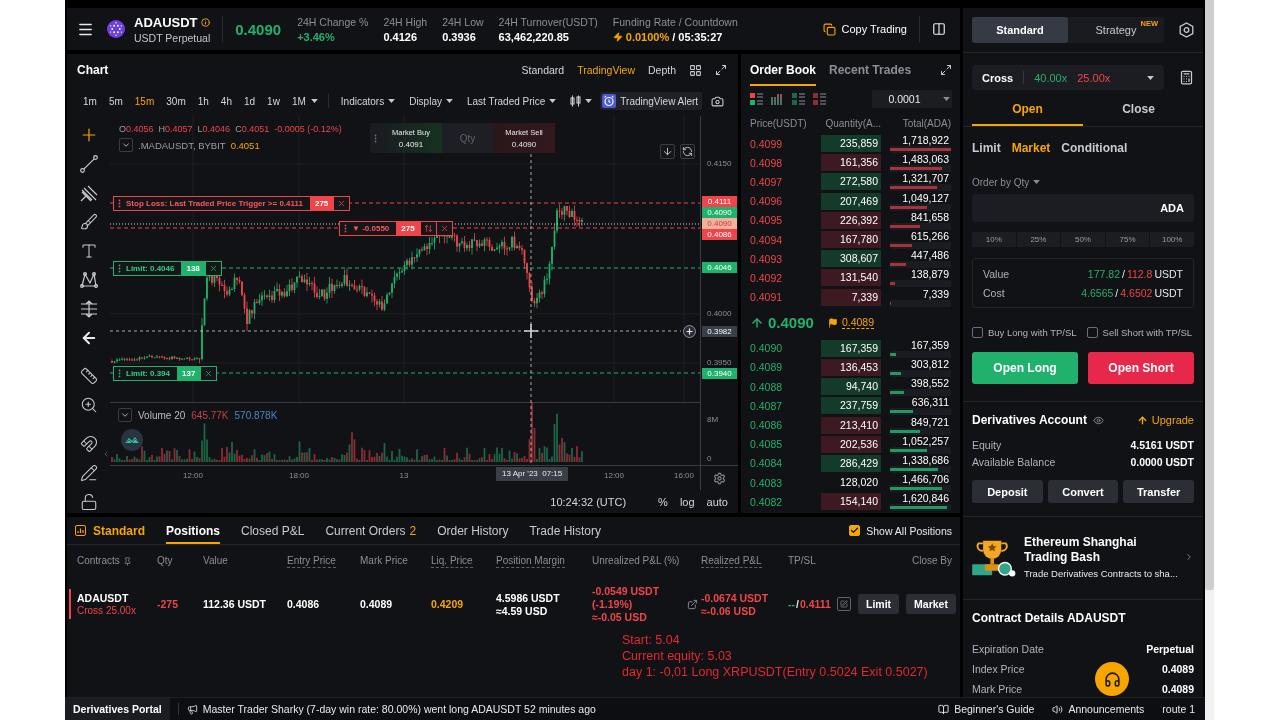 The width and height of the screenshot is (1280, 720). What do you see at coordinates (110, 530) in the screenshot?
I see `account-mode-button: Standard` at bounding box center [110, 530].